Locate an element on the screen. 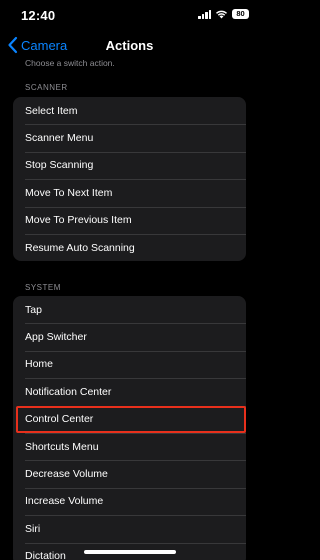 The image size is (320, 560). list-item: Scanner Menu is located at coordinates (129, 137).